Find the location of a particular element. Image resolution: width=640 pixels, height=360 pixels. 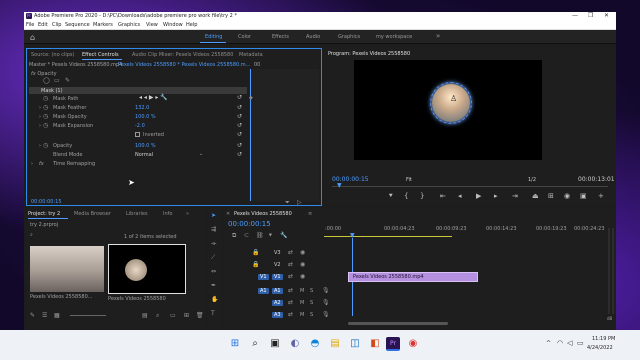

a1-sync-icon: ⇄ is located at coordinates (290, 290).